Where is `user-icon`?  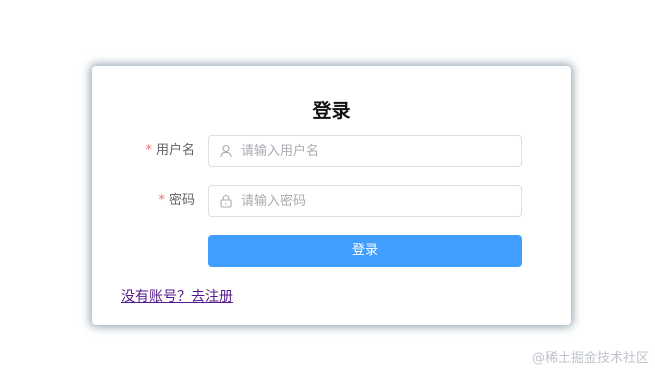 user-icon is located at coordinates (226, 151).